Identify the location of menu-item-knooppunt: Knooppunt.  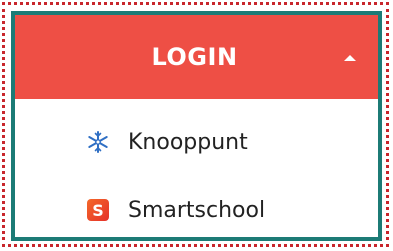
(196, 142).